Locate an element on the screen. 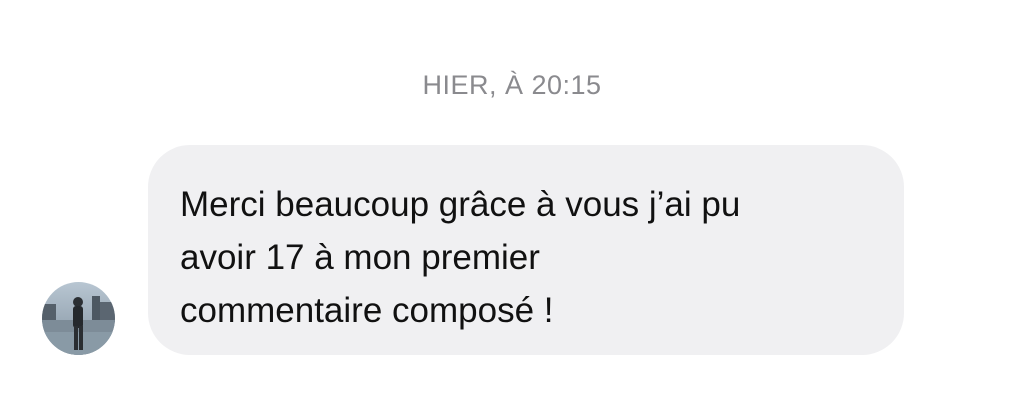  message-line: avoir 17 à mon premier is located at coordinates (360, 257).